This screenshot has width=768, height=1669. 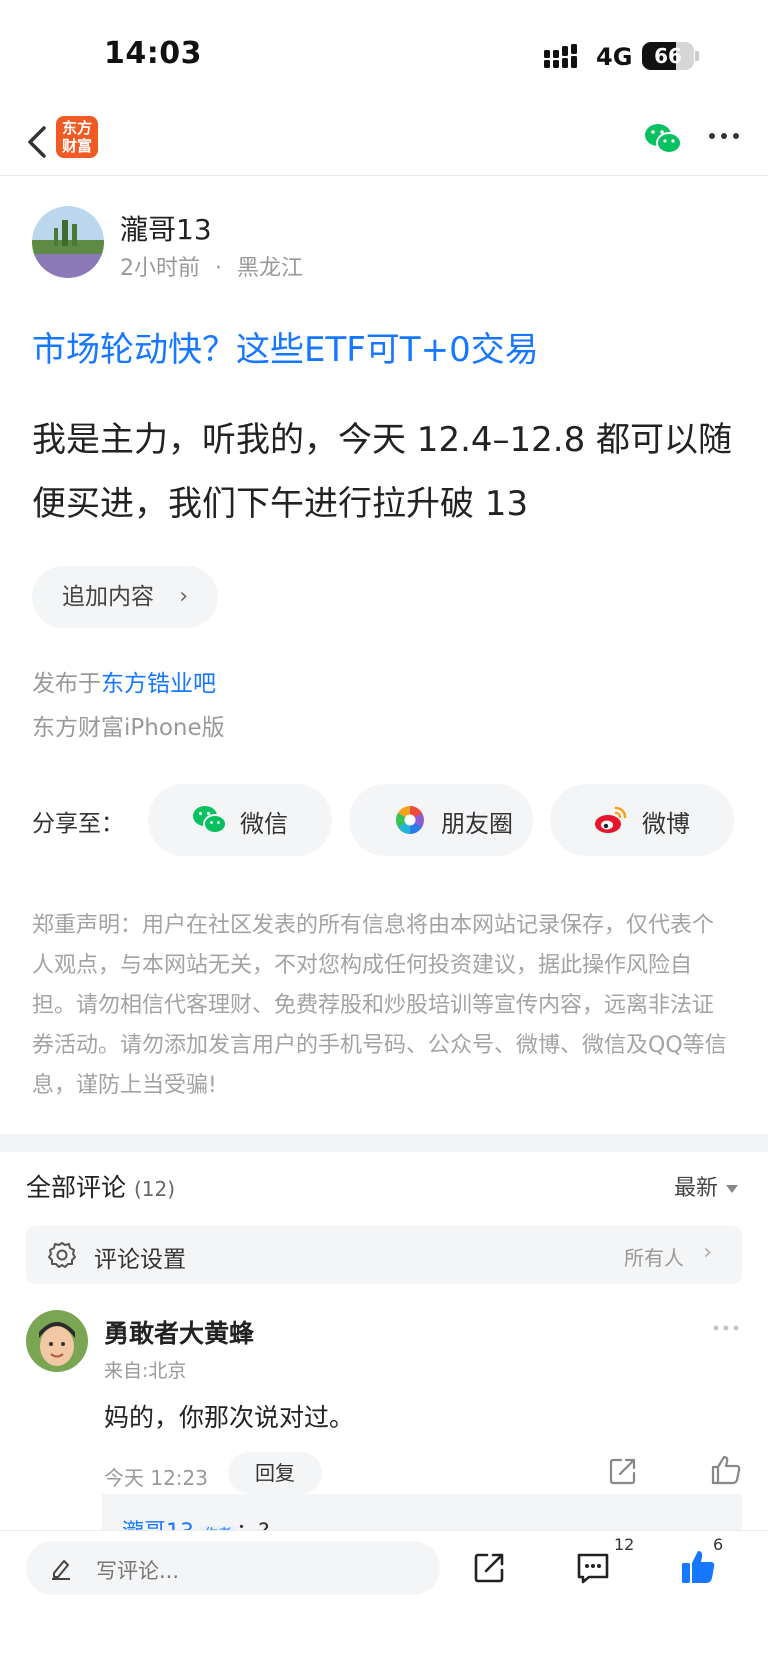 I want to click on sort-label: 最新, so click(x=695, y=1188).